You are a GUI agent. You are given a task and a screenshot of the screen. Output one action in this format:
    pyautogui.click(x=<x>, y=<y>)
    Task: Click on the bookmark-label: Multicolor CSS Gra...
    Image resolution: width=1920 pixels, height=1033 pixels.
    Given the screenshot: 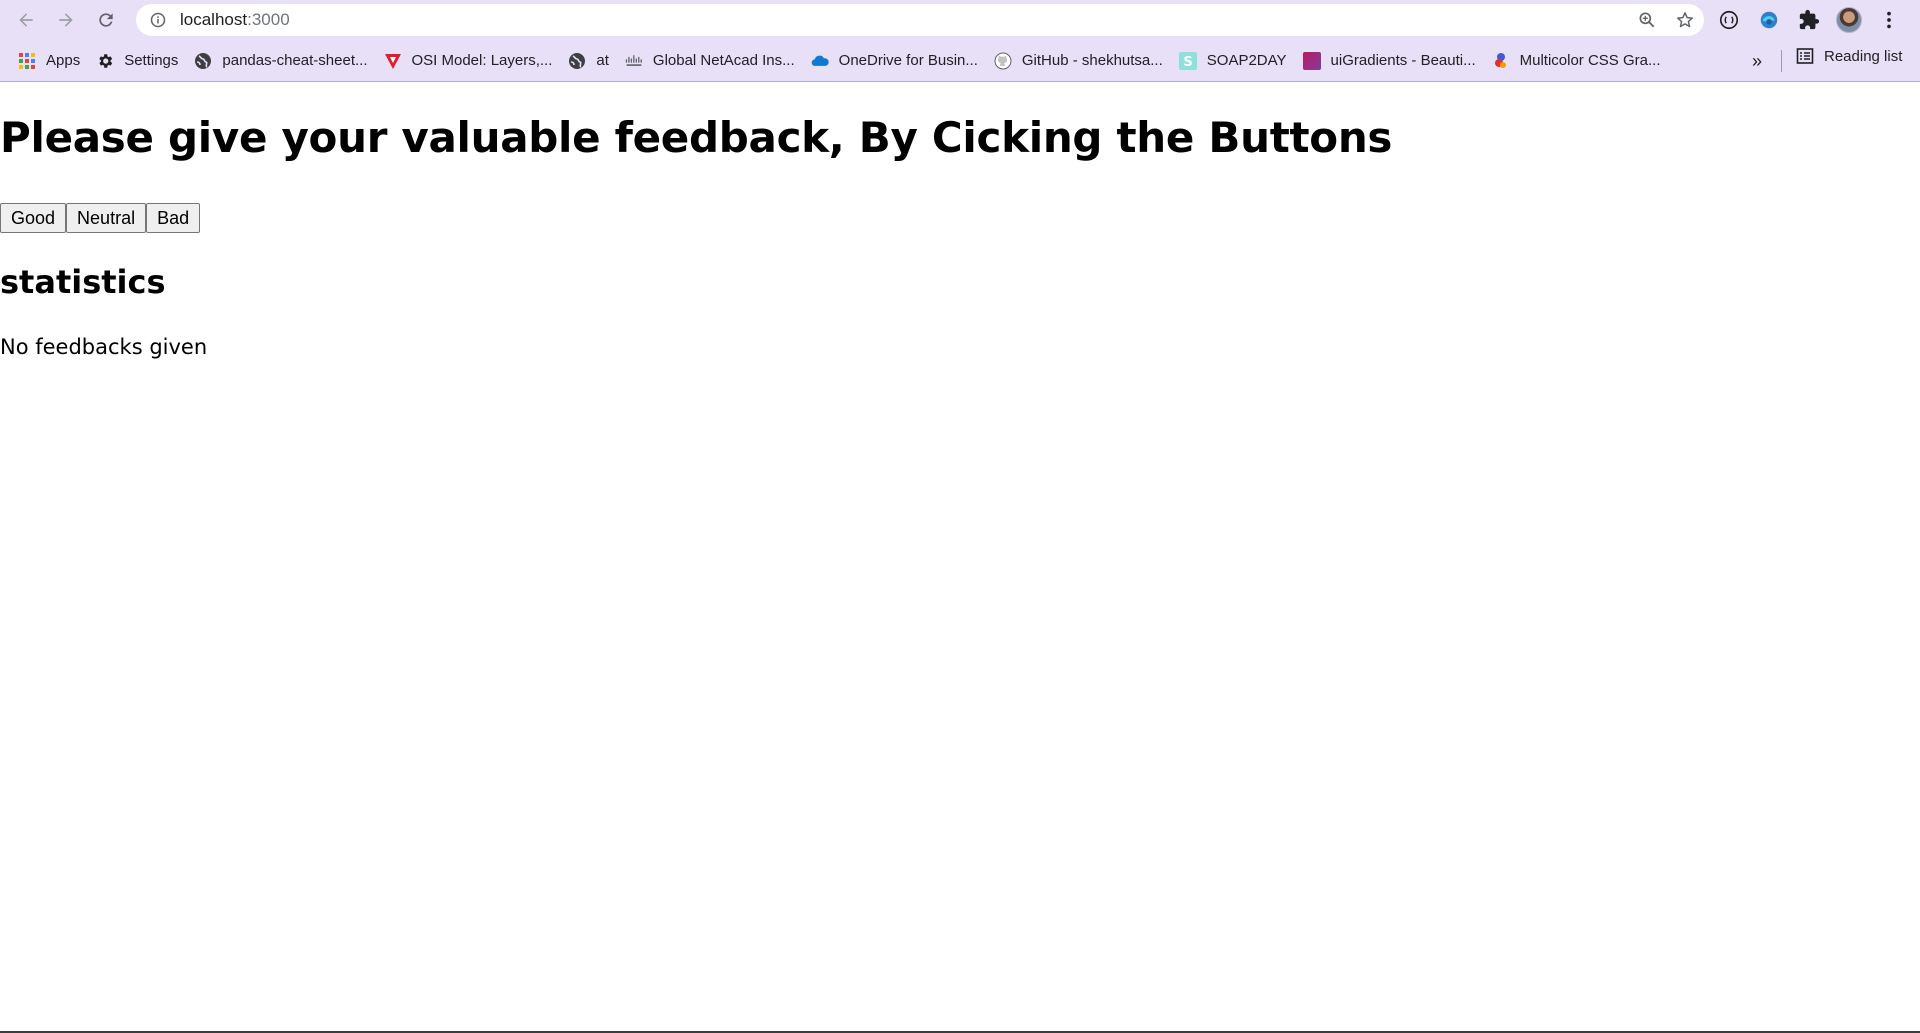 What is the action you would take?
    pyautogui.click(x=1590, y=60)
    